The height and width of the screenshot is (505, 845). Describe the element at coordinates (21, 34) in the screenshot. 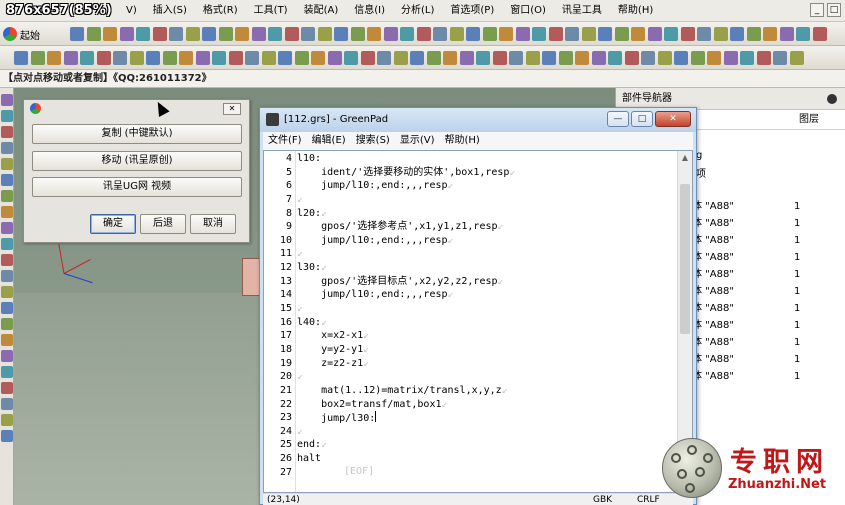

I see `start-button: 起始` at that location.